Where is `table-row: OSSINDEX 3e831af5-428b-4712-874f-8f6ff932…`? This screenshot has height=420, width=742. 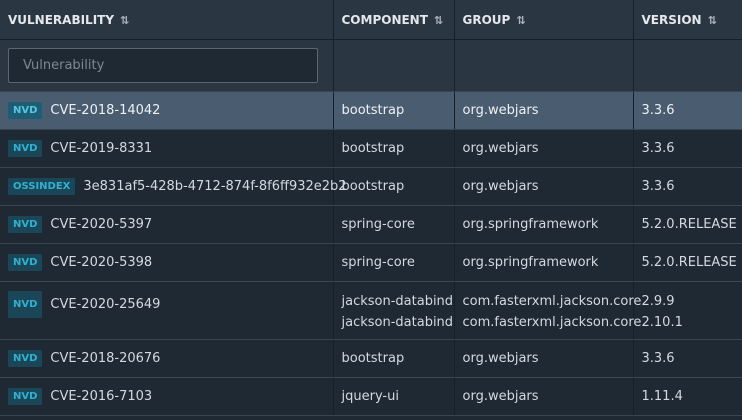
table-row: OSSINDEX 3e831af5-428b-4712-874f-8f6ff932… is located at coordinates (371, 186).